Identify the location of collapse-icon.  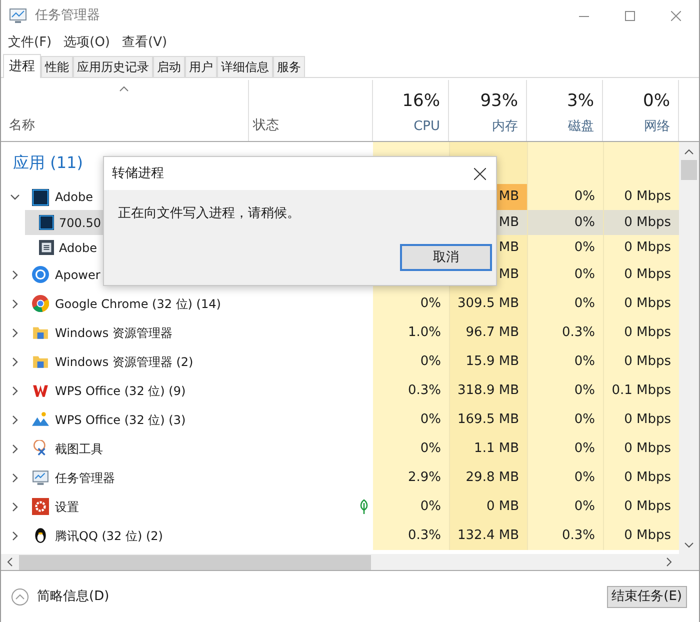
(20, 597).